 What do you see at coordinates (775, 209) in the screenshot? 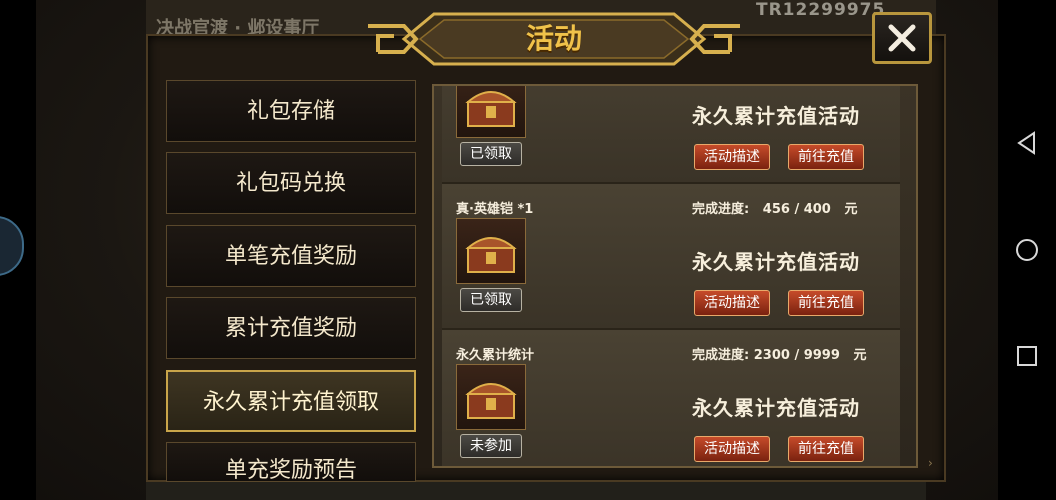
I see `progress-text: 完成进度: 456 / 400 元` at bounding box center [775, 209].